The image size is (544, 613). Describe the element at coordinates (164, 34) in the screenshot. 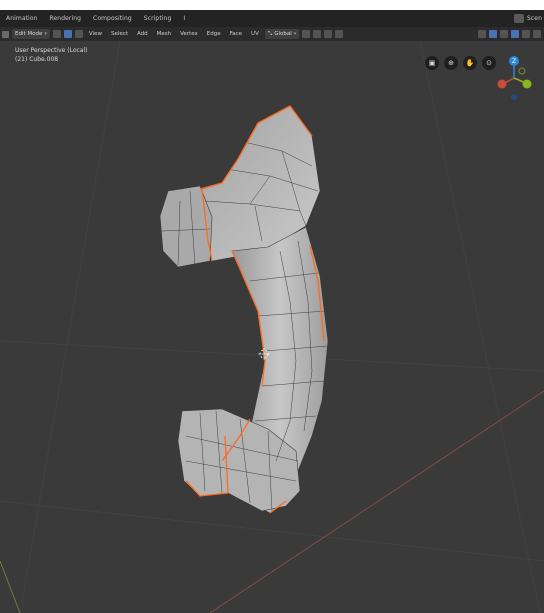

I see `menu-mesh: Mesh` at that location.